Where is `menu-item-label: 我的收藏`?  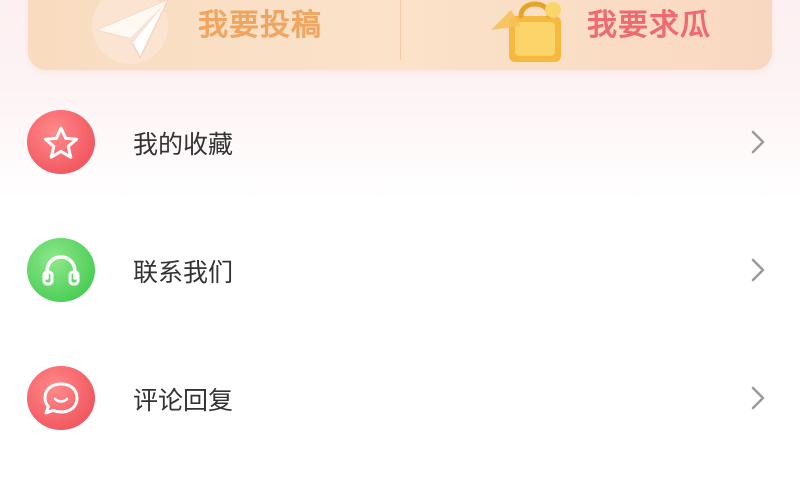
menu-item-label: 我的收藏 is located at coordinates (183, 144).